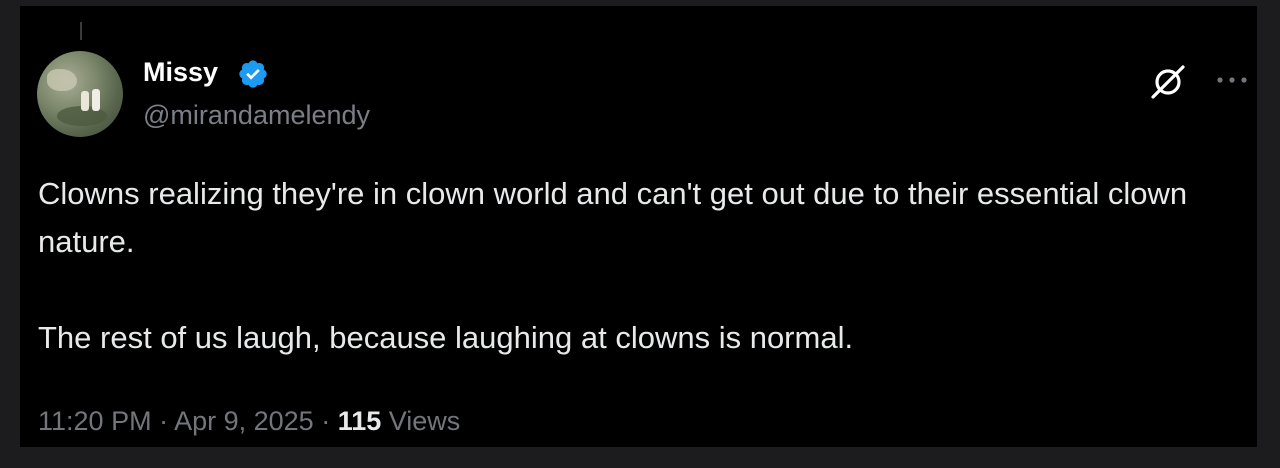 The image size is (1280, 468). I want to click on display-name: Missy, so click(180, 72).